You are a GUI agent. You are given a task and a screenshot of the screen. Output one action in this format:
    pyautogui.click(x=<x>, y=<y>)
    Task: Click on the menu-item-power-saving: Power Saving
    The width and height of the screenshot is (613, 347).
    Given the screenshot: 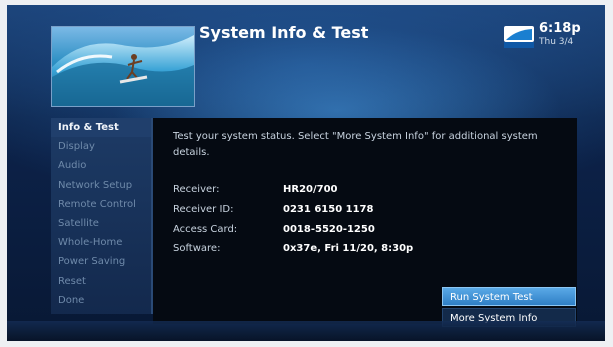 What is the action you would take?
    pyautogui.click(x=101, y=261)
    